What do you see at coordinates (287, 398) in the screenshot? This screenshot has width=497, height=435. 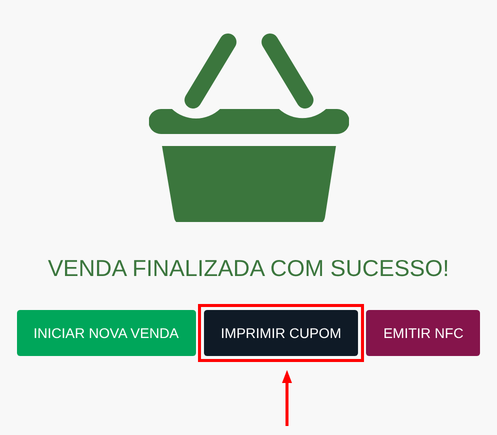 I see `arrow-icon` at bounding box center [287, 398].